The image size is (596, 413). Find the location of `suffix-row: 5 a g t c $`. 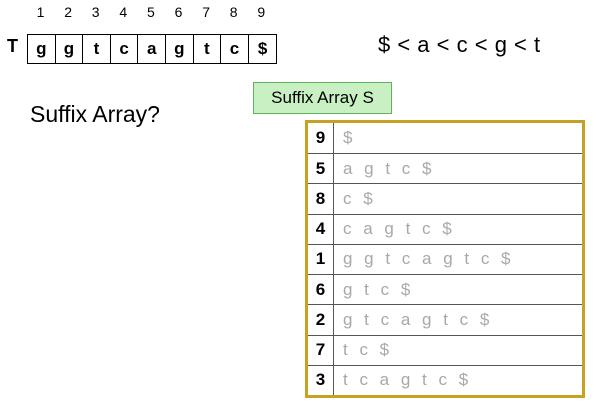

suffix-row: 5 a g t c $ is located at coordinates (445, 168).